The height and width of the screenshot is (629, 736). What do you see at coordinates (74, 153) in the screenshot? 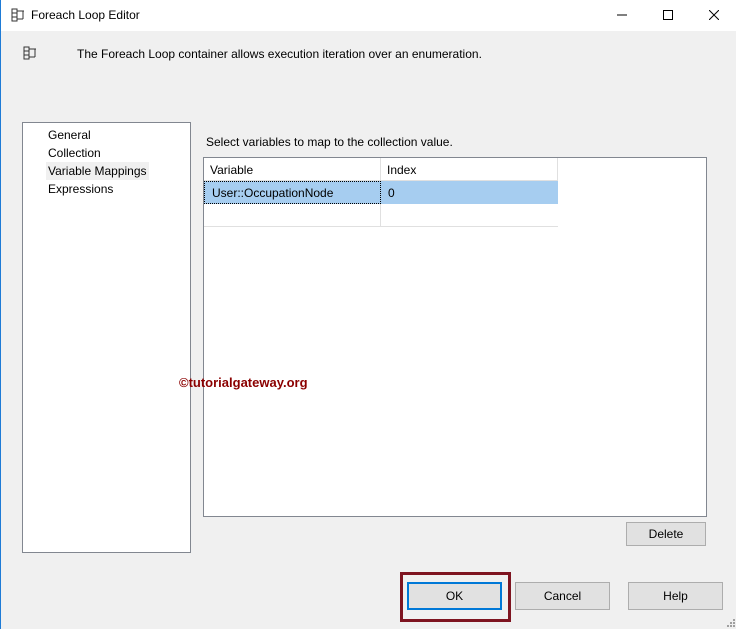
I see `nav-item-collection: Collection` at bounding box center [74, 153].